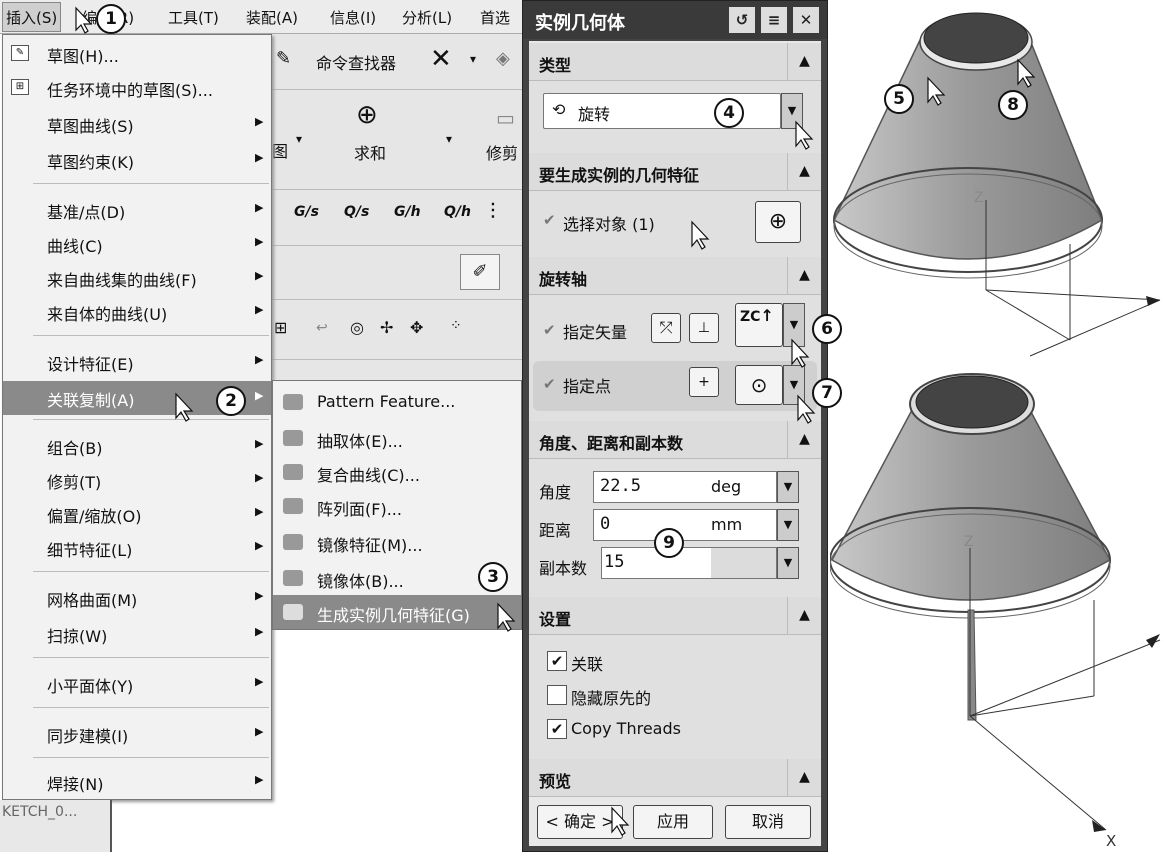 This screenshot has width=1164, height=856. Describe the element at coordinates (353, 17) in the screenshot. I see `menubar-info: 信息(I)` at that location.